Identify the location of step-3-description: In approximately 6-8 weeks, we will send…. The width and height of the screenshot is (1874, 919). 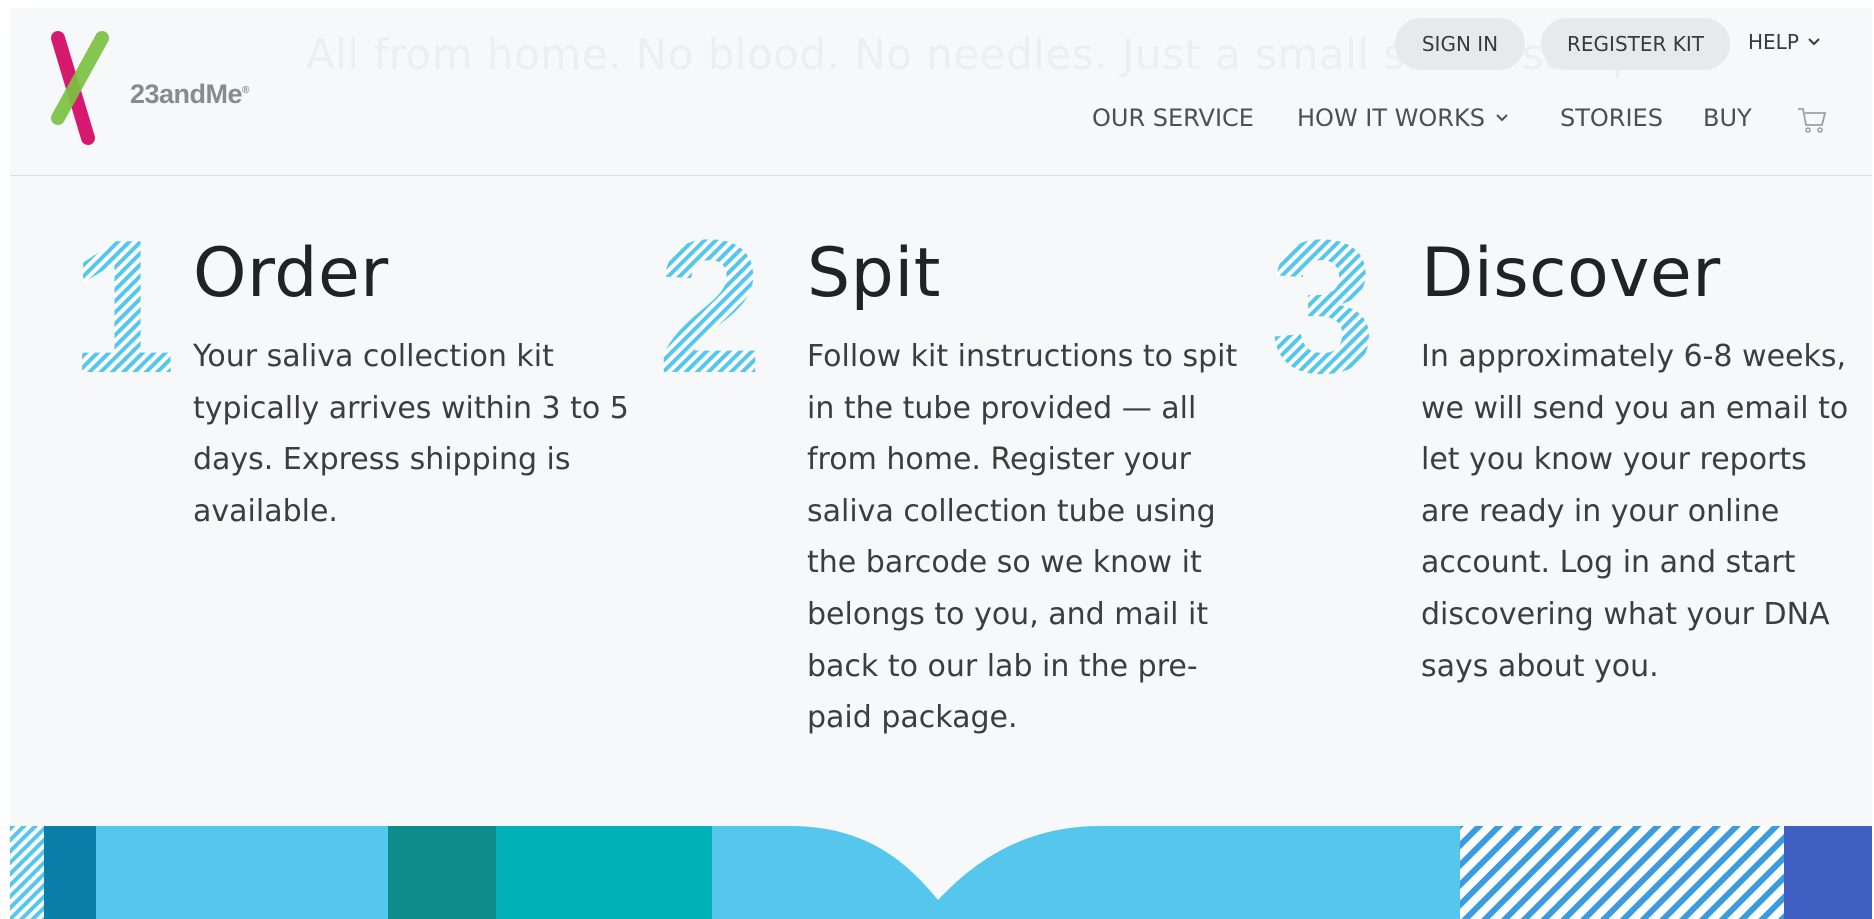
(1641, 511).